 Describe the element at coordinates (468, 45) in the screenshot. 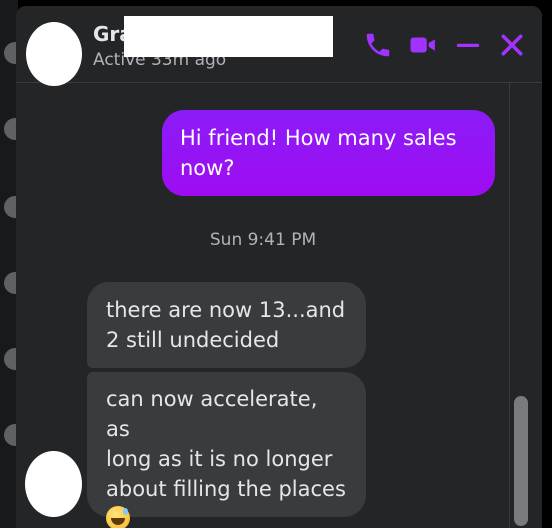

I see `minimize-icon` at that location.